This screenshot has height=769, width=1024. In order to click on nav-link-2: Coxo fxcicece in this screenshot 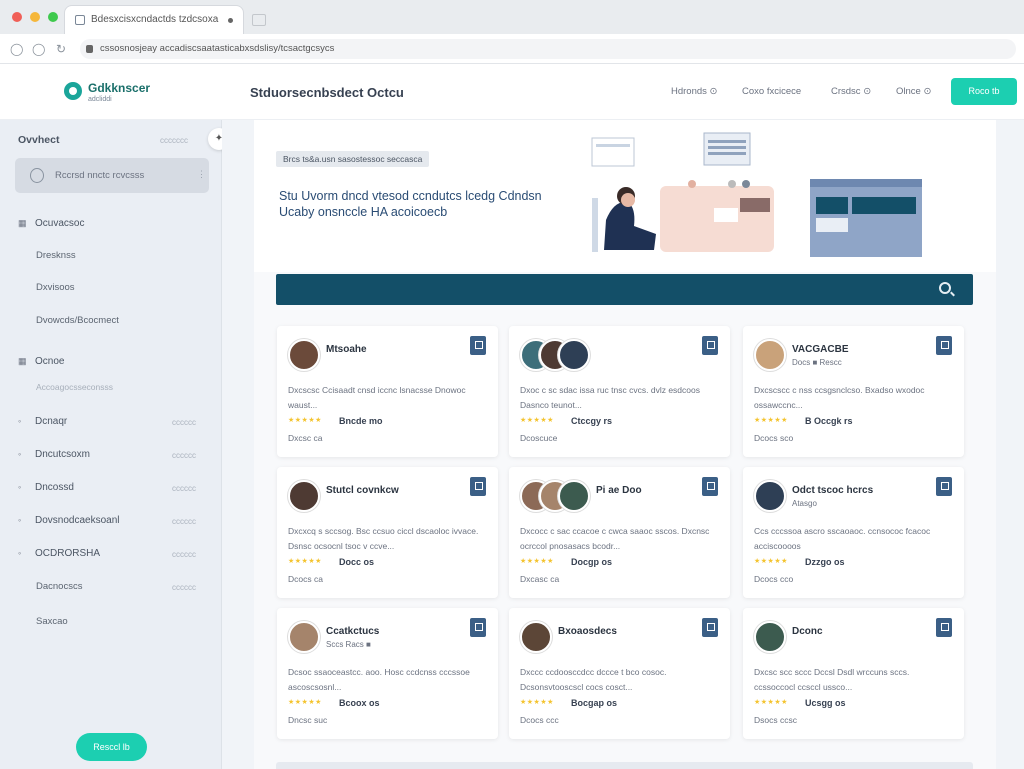, I will do `click(771, 91)`.